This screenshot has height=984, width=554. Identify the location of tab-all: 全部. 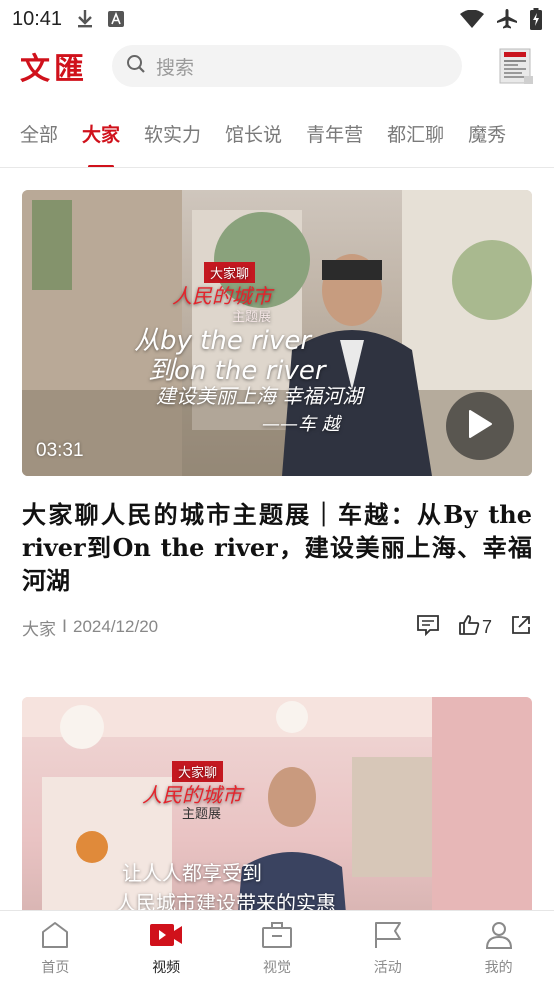
(39, 143).